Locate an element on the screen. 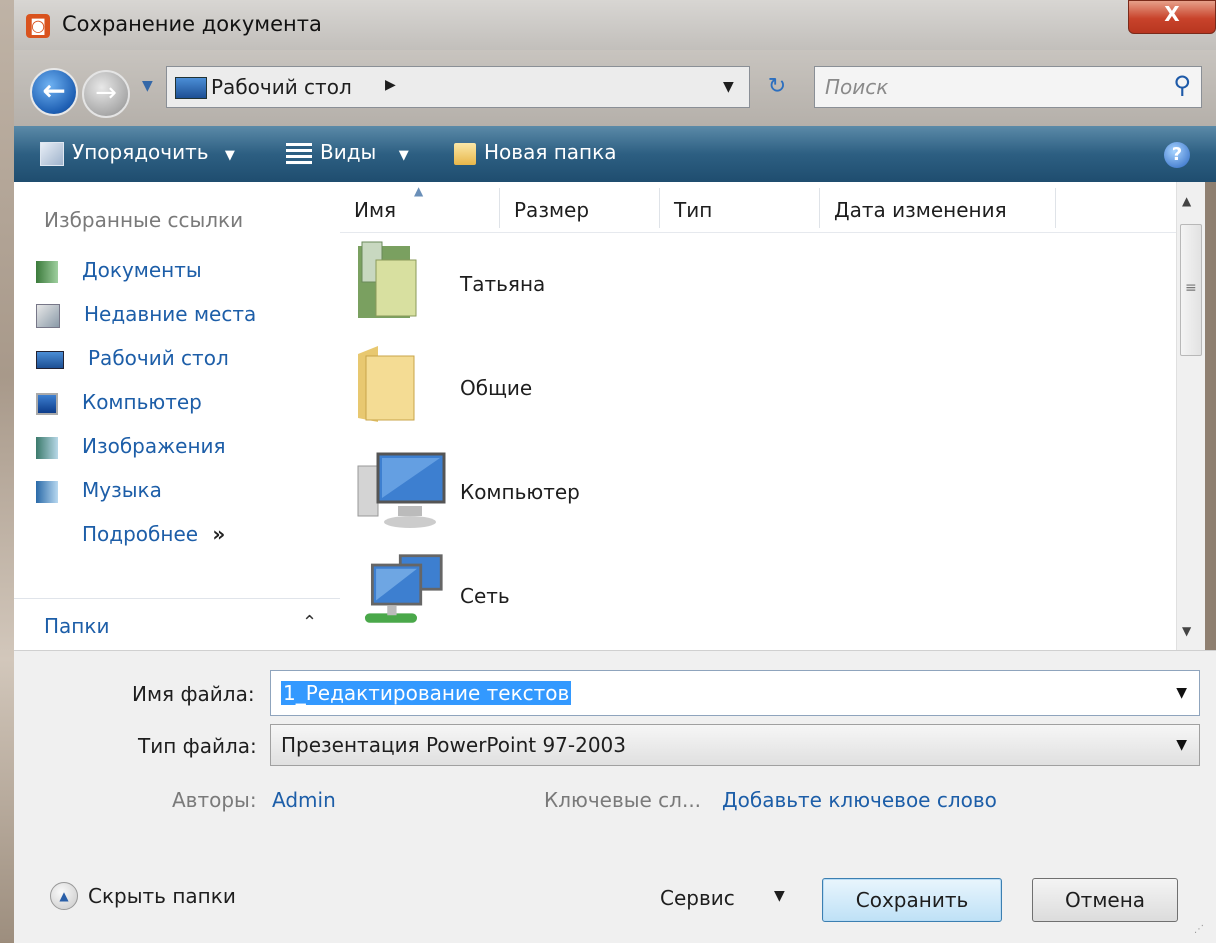 Image resolution: width=1216 pixels, height=943 pixels. more-link: Подробнее » is located at coordinates (153, 534).